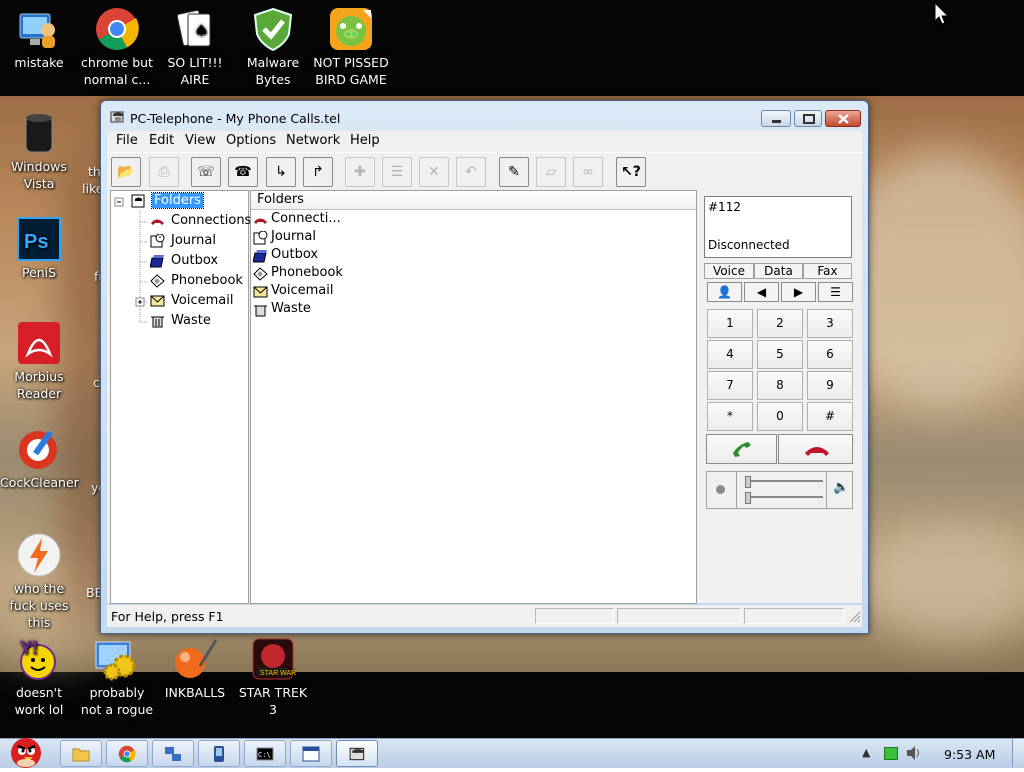 The width and height of the screenshot is (1024, 772). I want to click on mode-voice-tab: Voice, so click(729, 271).